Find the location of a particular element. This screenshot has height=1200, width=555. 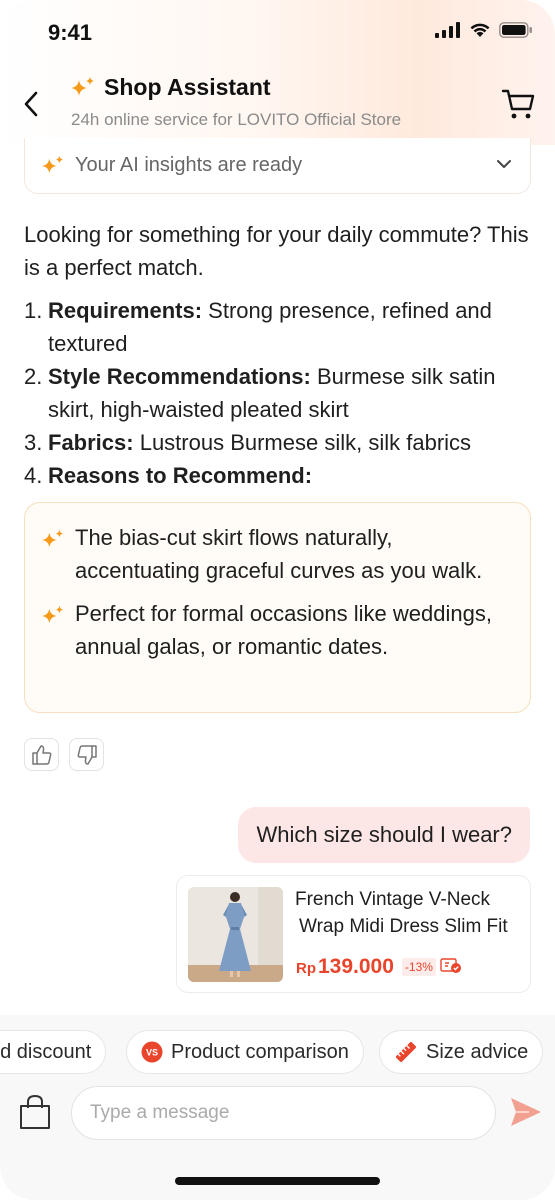

status-icons is located at coordinates (484, 30).